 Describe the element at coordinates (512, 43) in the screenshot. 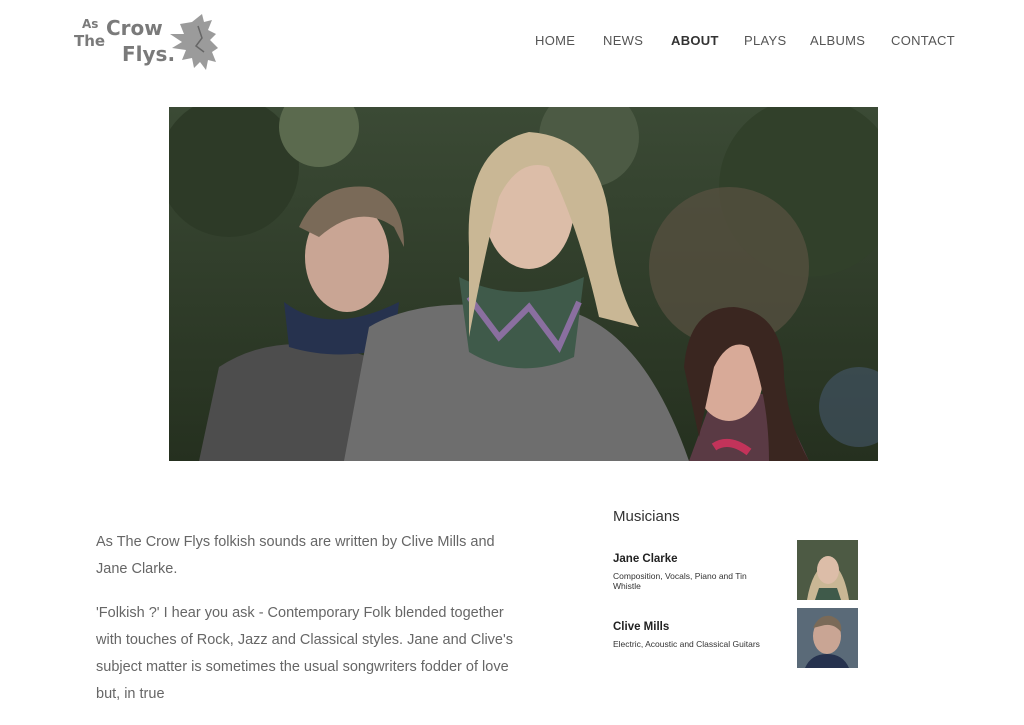

I see `main-nav: HOME NEWS ABOUT PLAYS ALBUMS CONTACT` at that location.